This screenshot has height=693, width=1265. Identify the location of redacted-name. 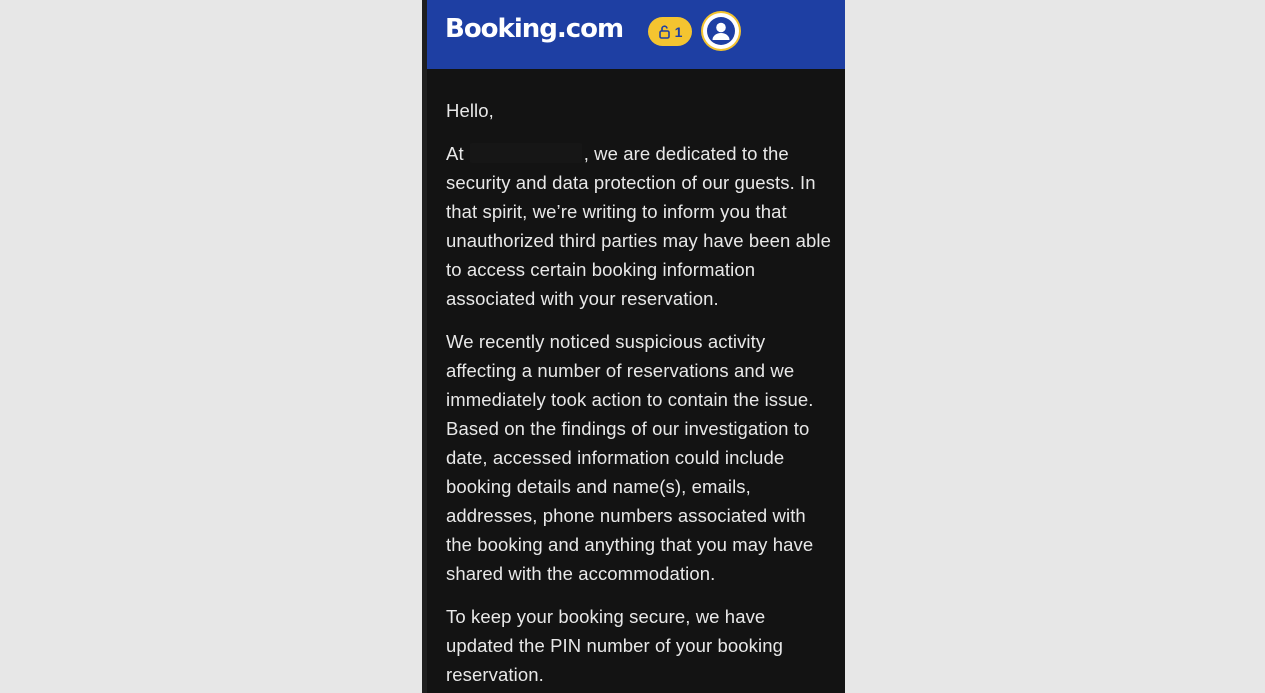
(525, 153).